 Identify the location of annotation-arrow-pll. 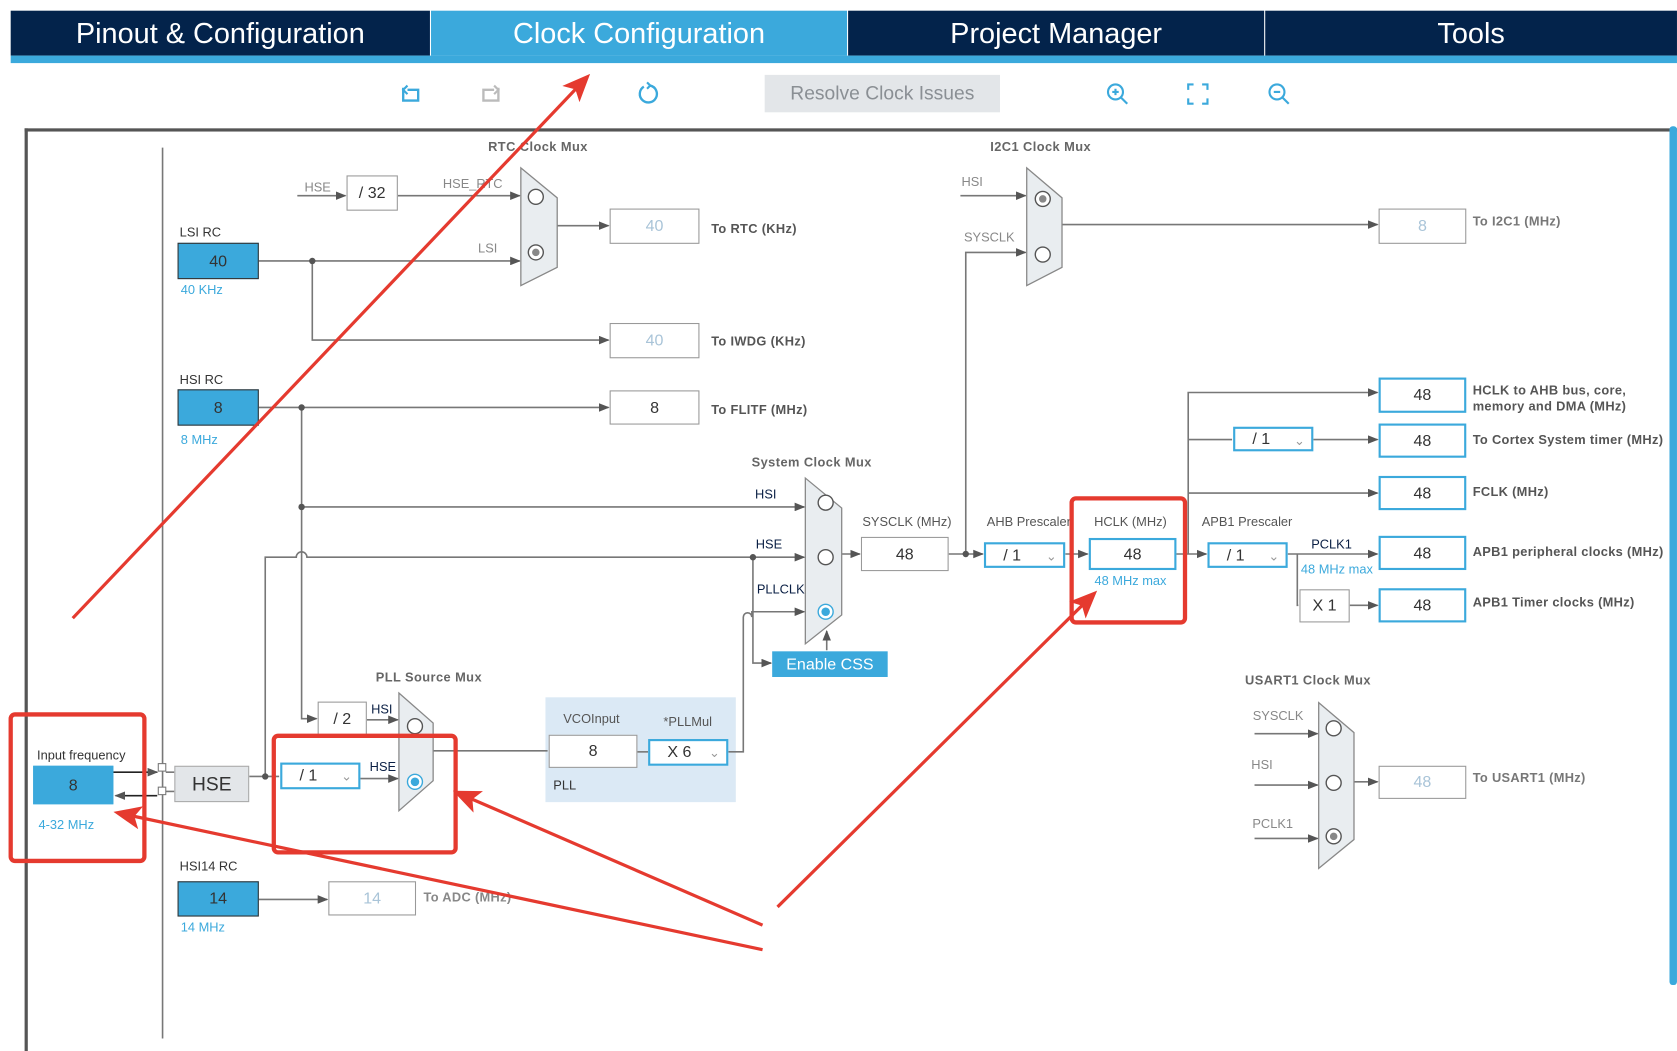
(608, 858).